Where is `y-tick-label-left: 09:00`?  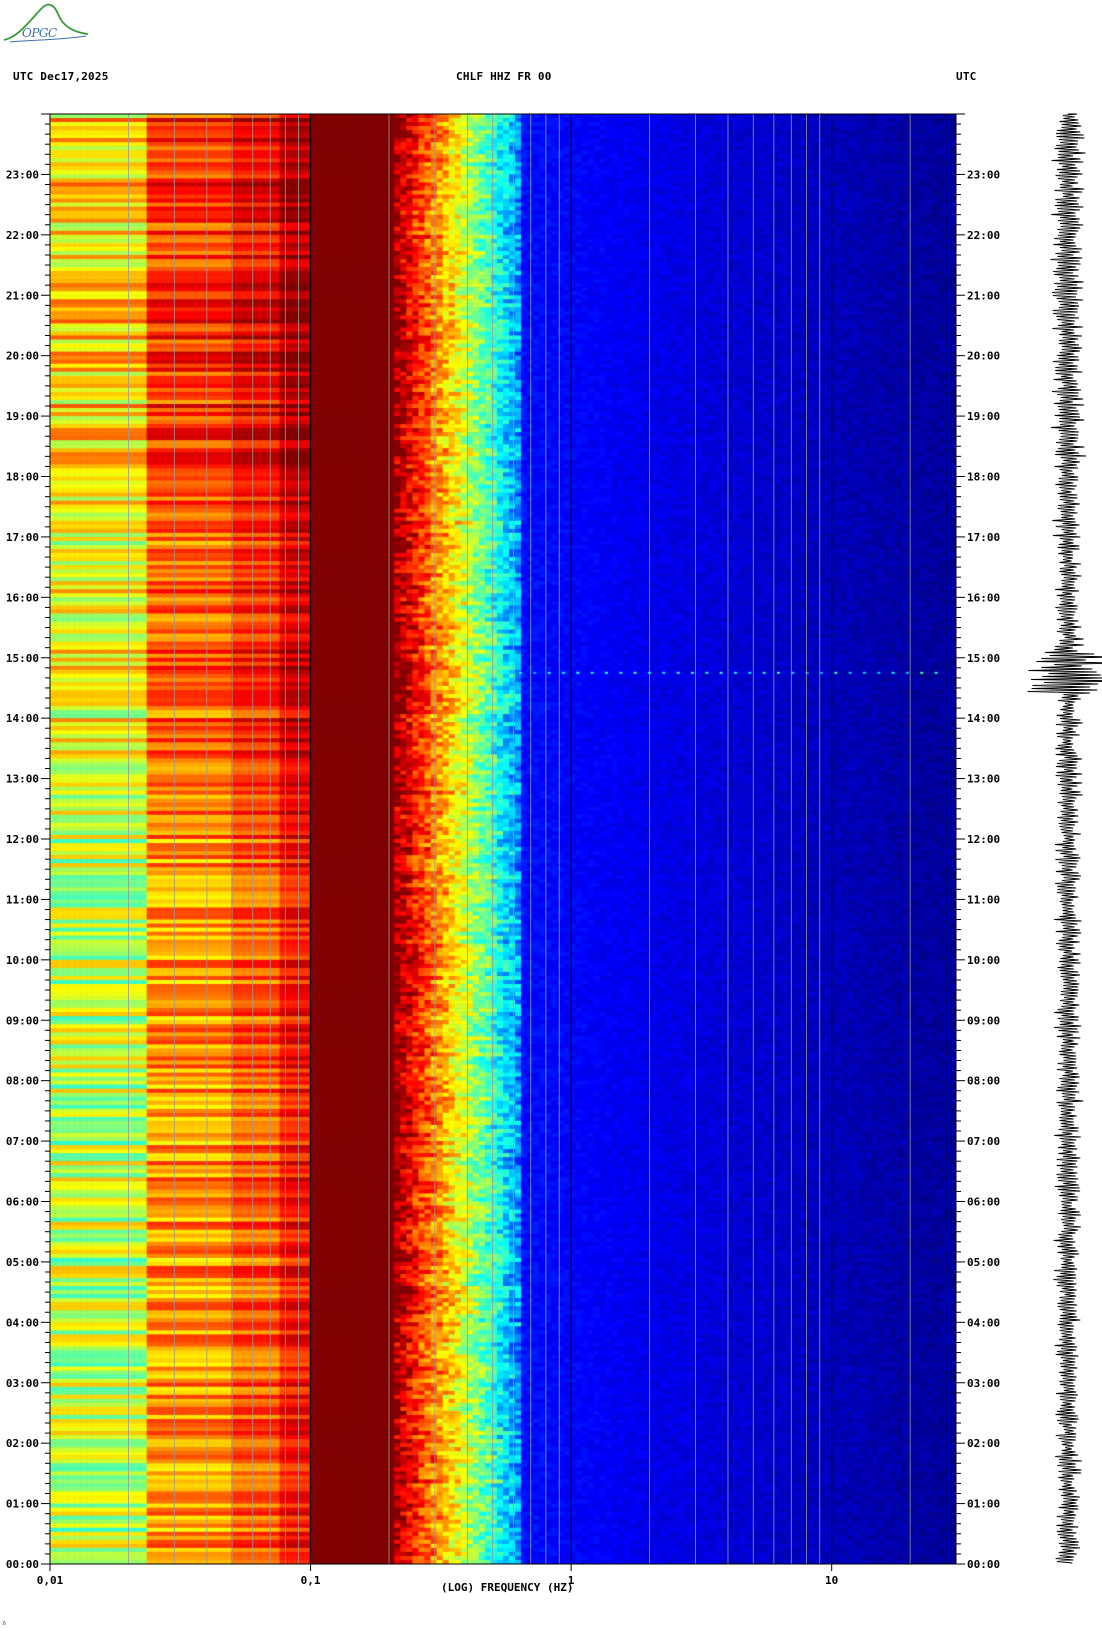 y-tick-label-left: 09:00 is located at coordinates (22, 1020).